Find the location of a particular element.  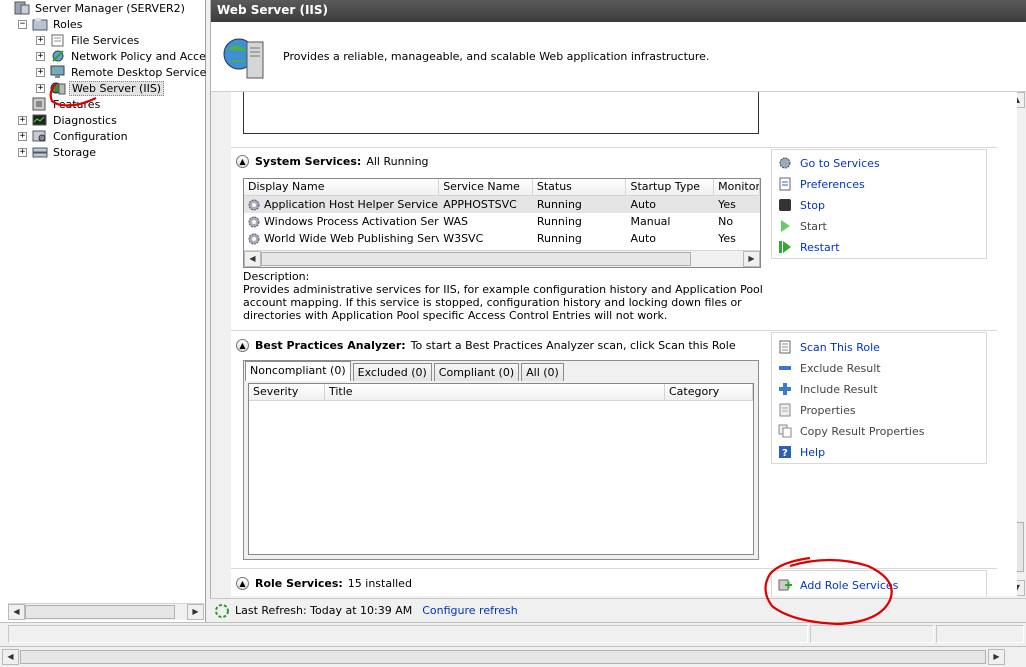

remote-desktop-icon is located at coordinates (58, 72).